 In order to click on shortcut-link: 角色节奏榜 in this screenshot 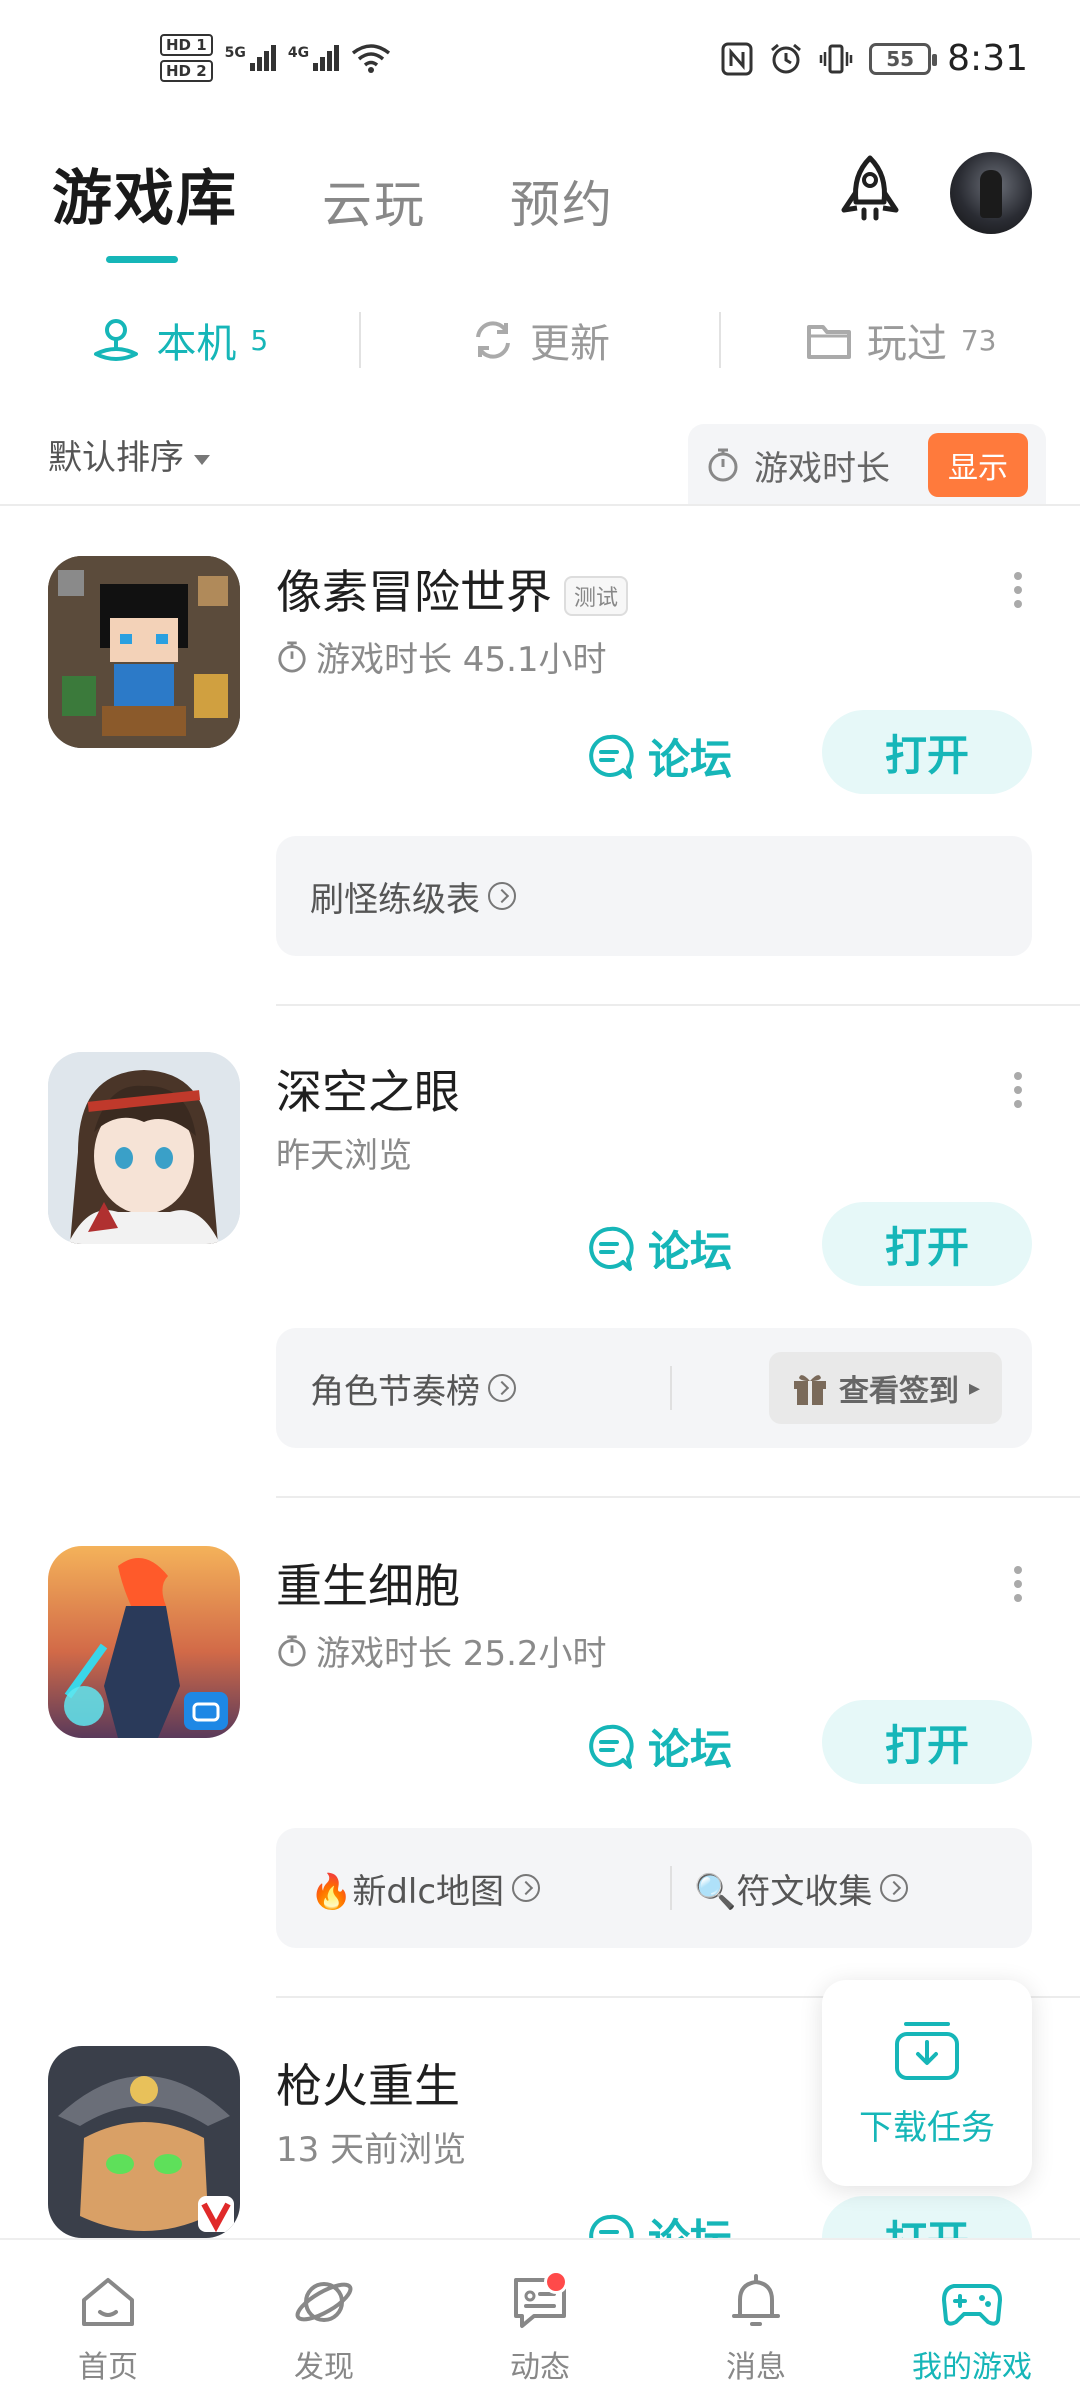, I will do `click(396, 1388)`.